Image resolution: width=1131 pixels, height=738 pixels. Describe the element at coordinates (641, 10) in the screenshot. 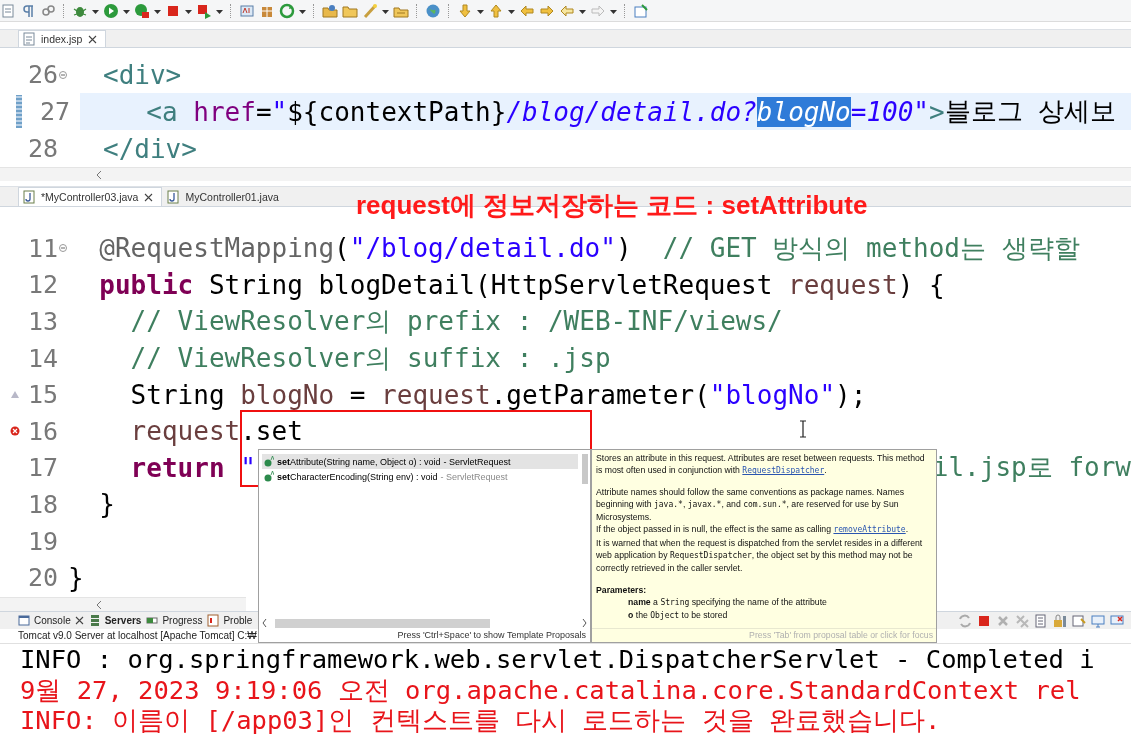

I see `note-icon` at that location.